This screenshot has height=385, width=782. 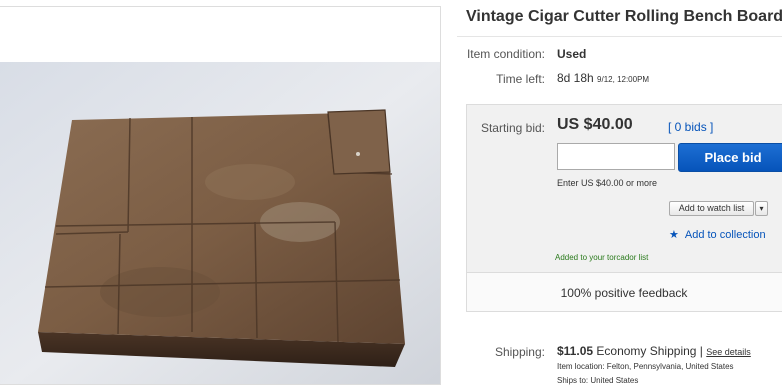 What do you see at coordinates (359, 142) in the screenshot?
I see `corner-block` at bounding box center [359, 142].